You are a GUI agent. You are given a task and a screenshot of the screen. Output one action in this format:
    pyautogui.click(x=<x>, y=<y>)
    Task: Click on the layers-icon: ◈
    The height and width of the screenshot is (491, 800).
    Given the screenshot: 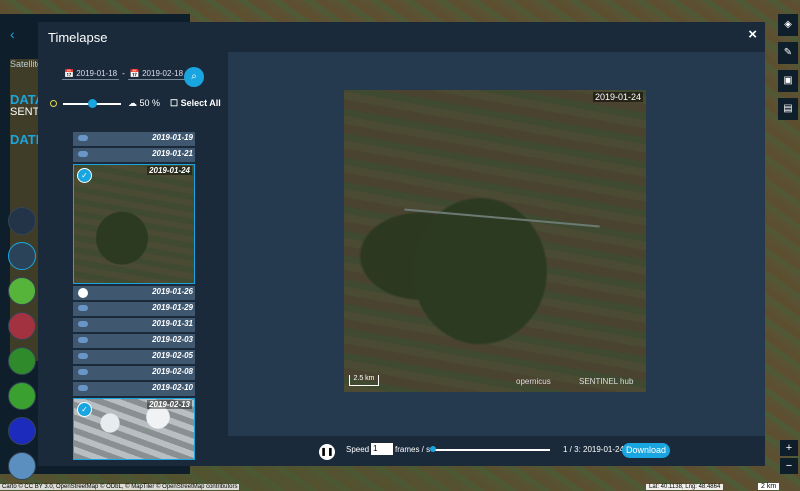 What is the action you would take?
    pyautogui.click(x=788, y=25)
    